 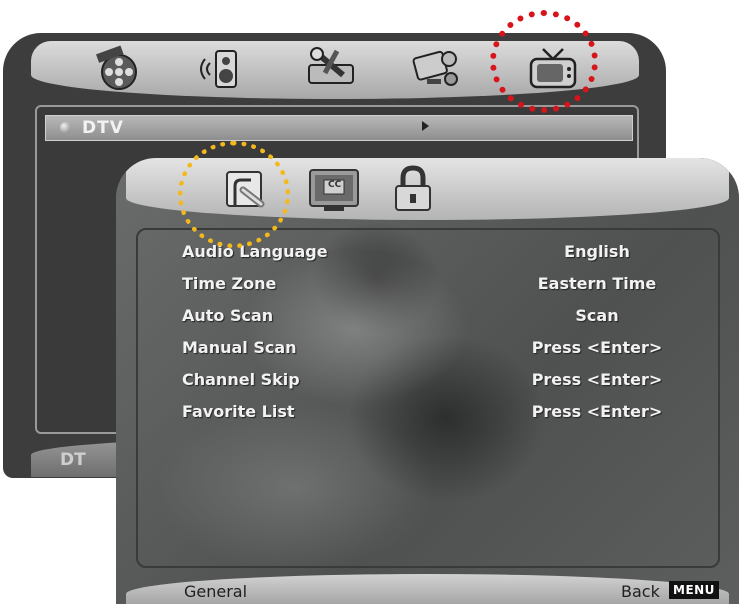 What do you see at coordinates (597, 315) in the screenshot?
I see `setting-value: Scan` at bounding box center [597, 315].